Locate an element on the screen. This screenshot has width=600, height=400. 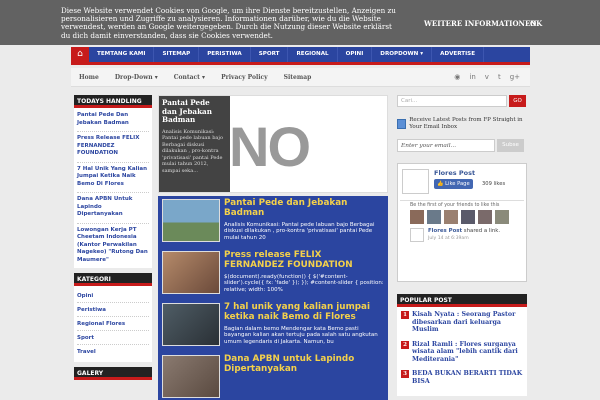
nav-item: TEMTANG KAMI is located at coordinates (122, 54).